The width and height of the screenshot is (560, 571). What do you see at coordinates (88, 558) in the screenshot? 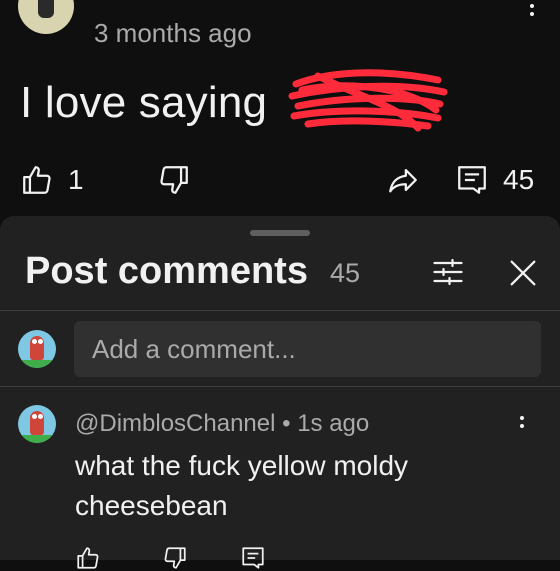
I see `comment-thumbs-up-icon` at bounding box center [88, 558].